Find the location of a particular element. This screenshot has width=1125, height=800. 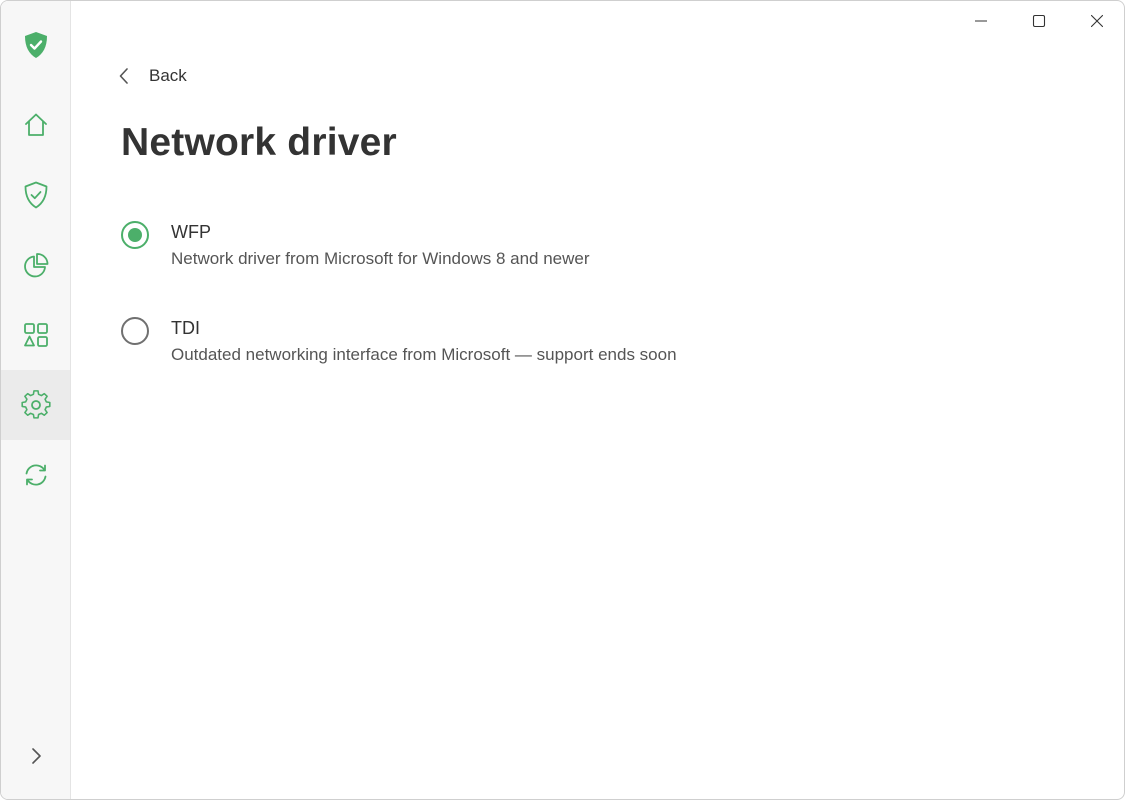

sidebar-item-home is located at coordinates (35, 125).